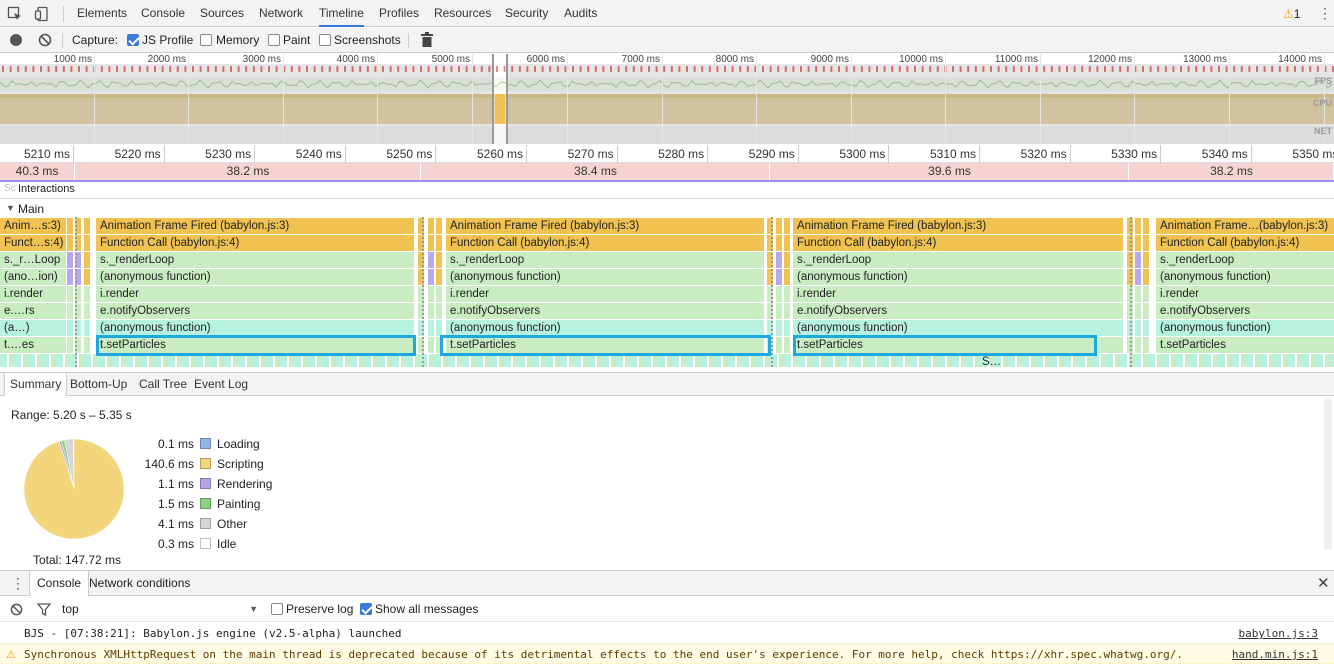 Image resolution: width=1334 pixels, height=665 pixels. What do you see at coordinates (1043, 154) in the screenshot?
I see `ruler-tick-label: 5320 ms` at bounding box center [1043, 154].